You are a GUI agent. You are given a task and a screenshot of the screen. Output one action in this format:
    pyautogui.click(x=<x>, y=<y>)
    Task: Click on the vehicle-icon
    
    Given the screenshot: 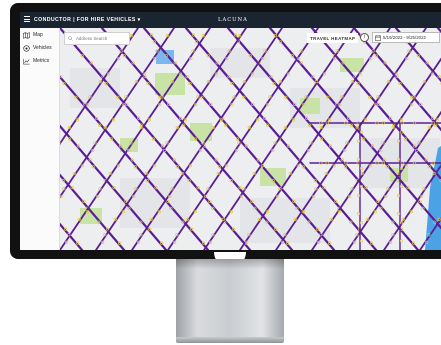 What is the action you would take?
    pyautogui.click(x=26, y=48)
    